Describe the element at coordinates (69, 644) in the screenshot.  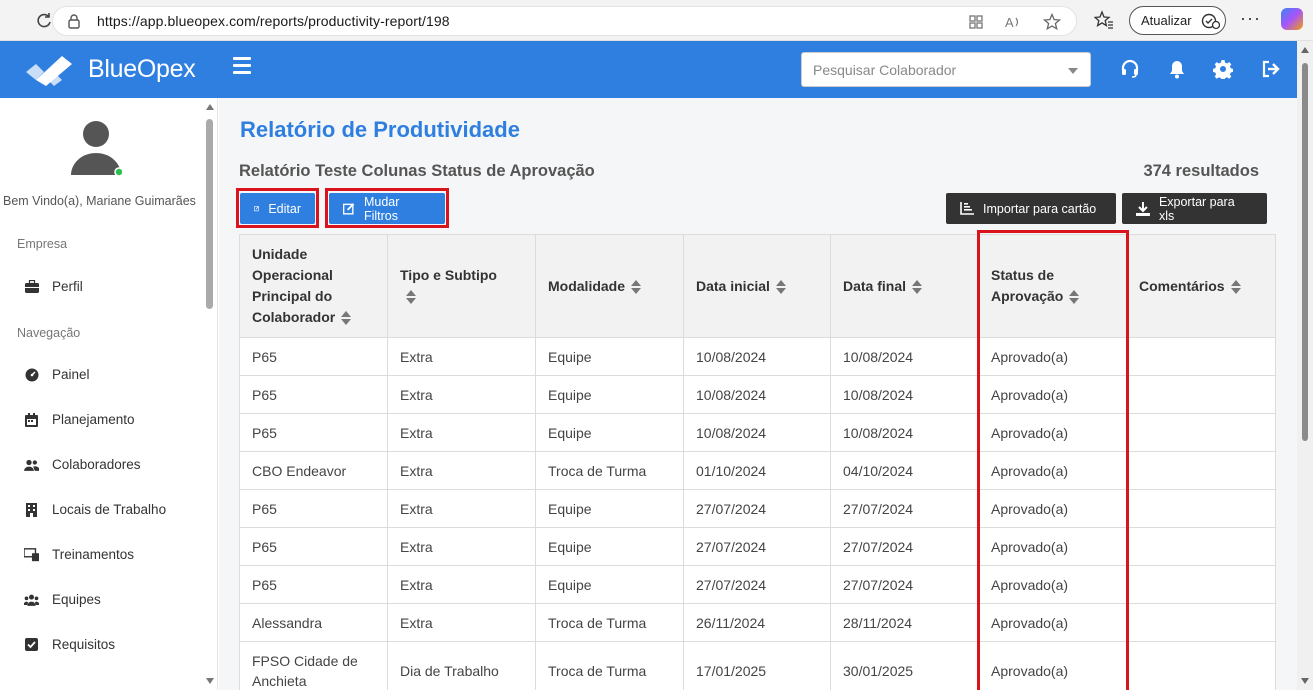
I see `sidebar-item-requisitos: Requisitos` at that location.